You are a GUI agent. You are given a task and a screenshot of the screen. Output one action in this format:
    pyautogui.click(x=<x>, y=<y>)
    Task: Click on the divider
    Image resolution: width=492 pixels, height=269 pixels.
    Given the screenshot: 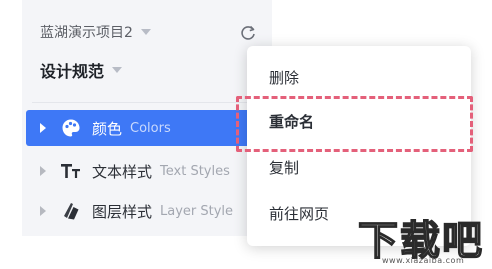 What is the action you would take?
    pyautogui.click(x=147, y=102)
    